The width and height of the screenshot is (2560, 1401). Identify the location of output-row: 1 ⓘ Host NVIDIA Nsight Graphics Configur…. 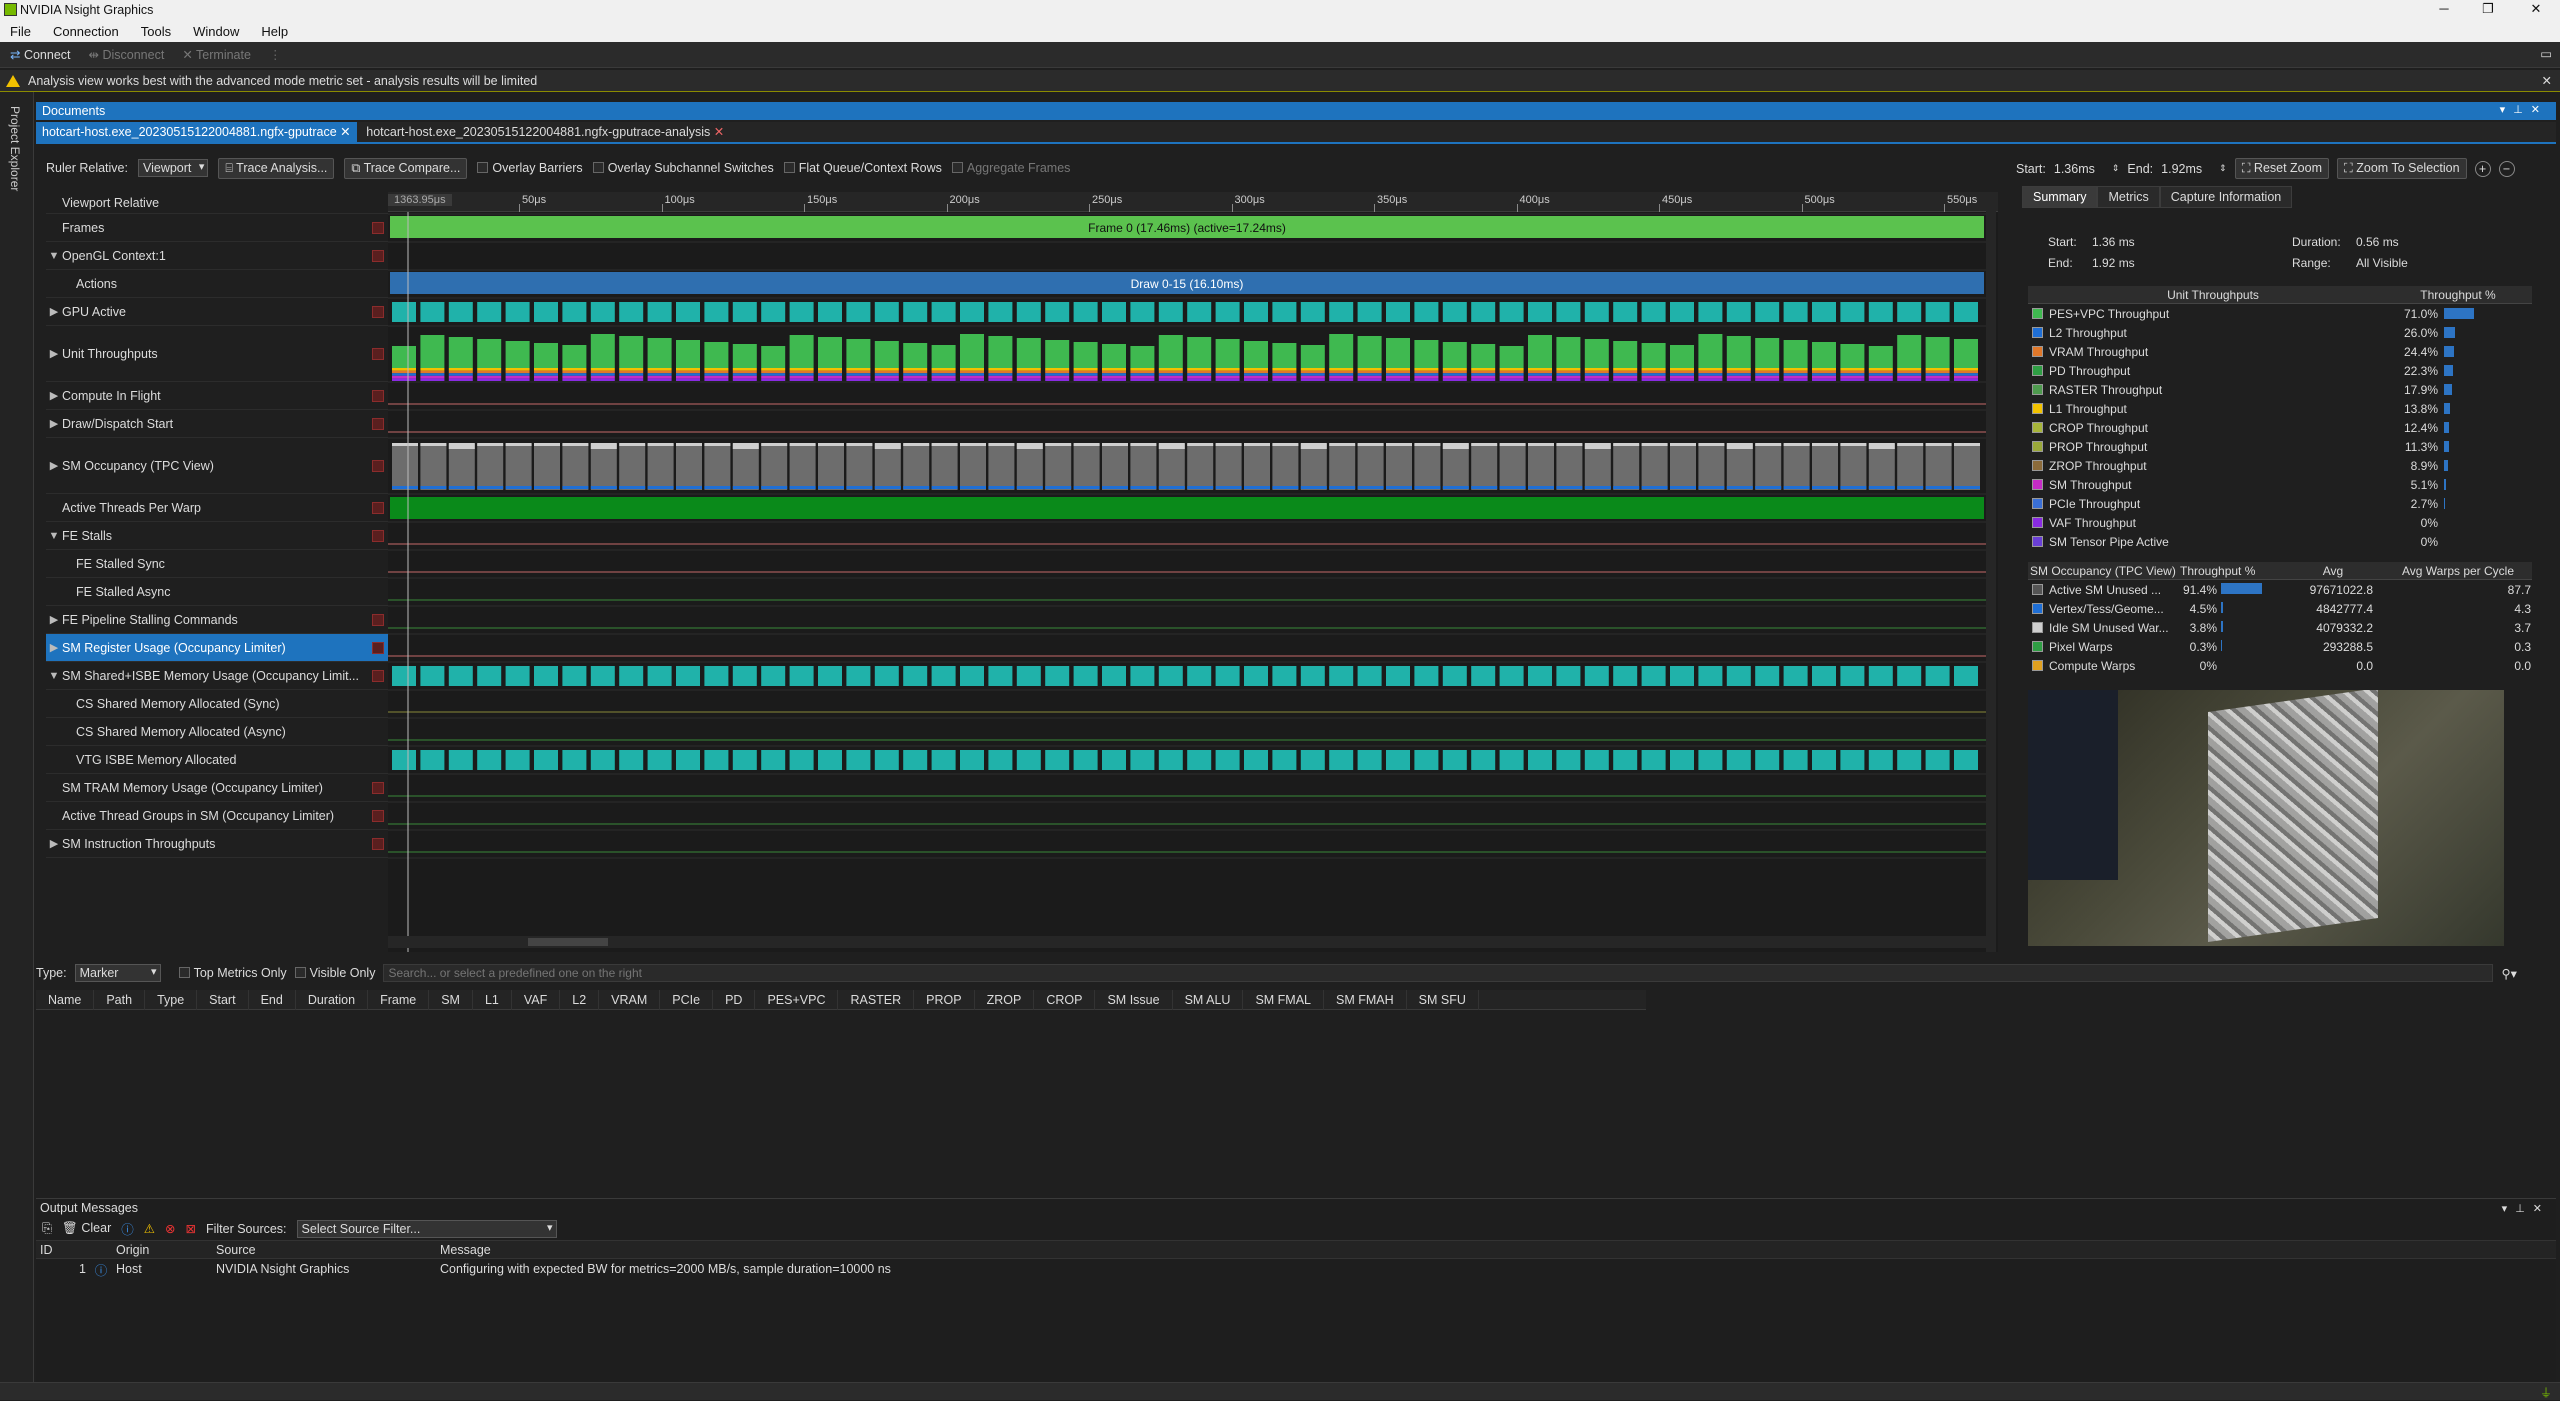
(1296, 1269).